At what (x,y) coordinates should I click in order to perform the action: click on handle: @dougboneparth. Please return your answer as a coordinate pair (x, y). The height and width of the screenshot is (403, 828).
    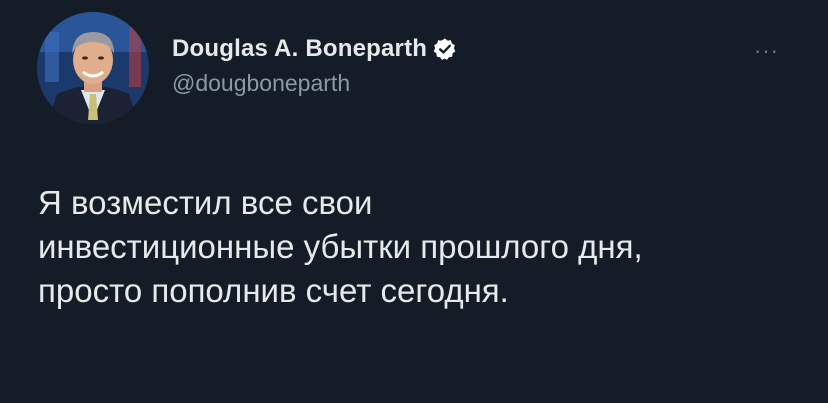
    Looking at the image, I should click on (314, 83).